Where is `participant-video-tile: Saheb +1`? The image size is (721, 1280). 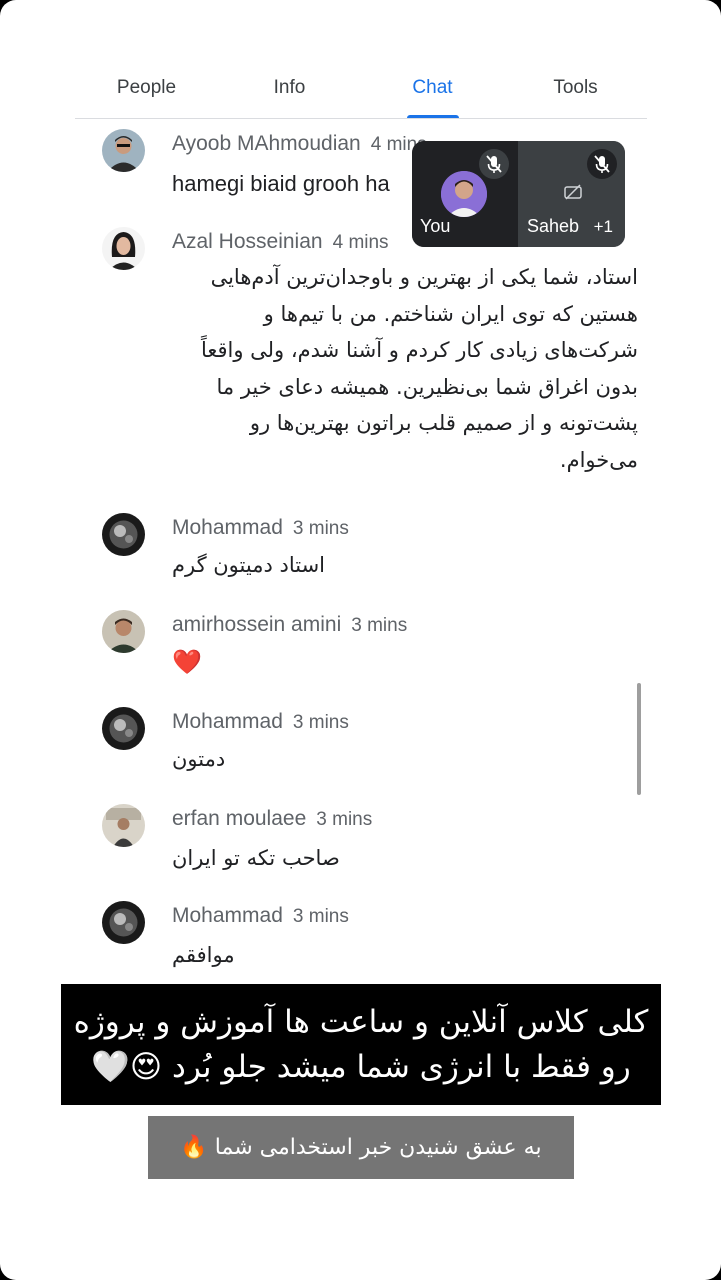
participant-video-tile: Saheb +1 is located at coordinates (572, 194).